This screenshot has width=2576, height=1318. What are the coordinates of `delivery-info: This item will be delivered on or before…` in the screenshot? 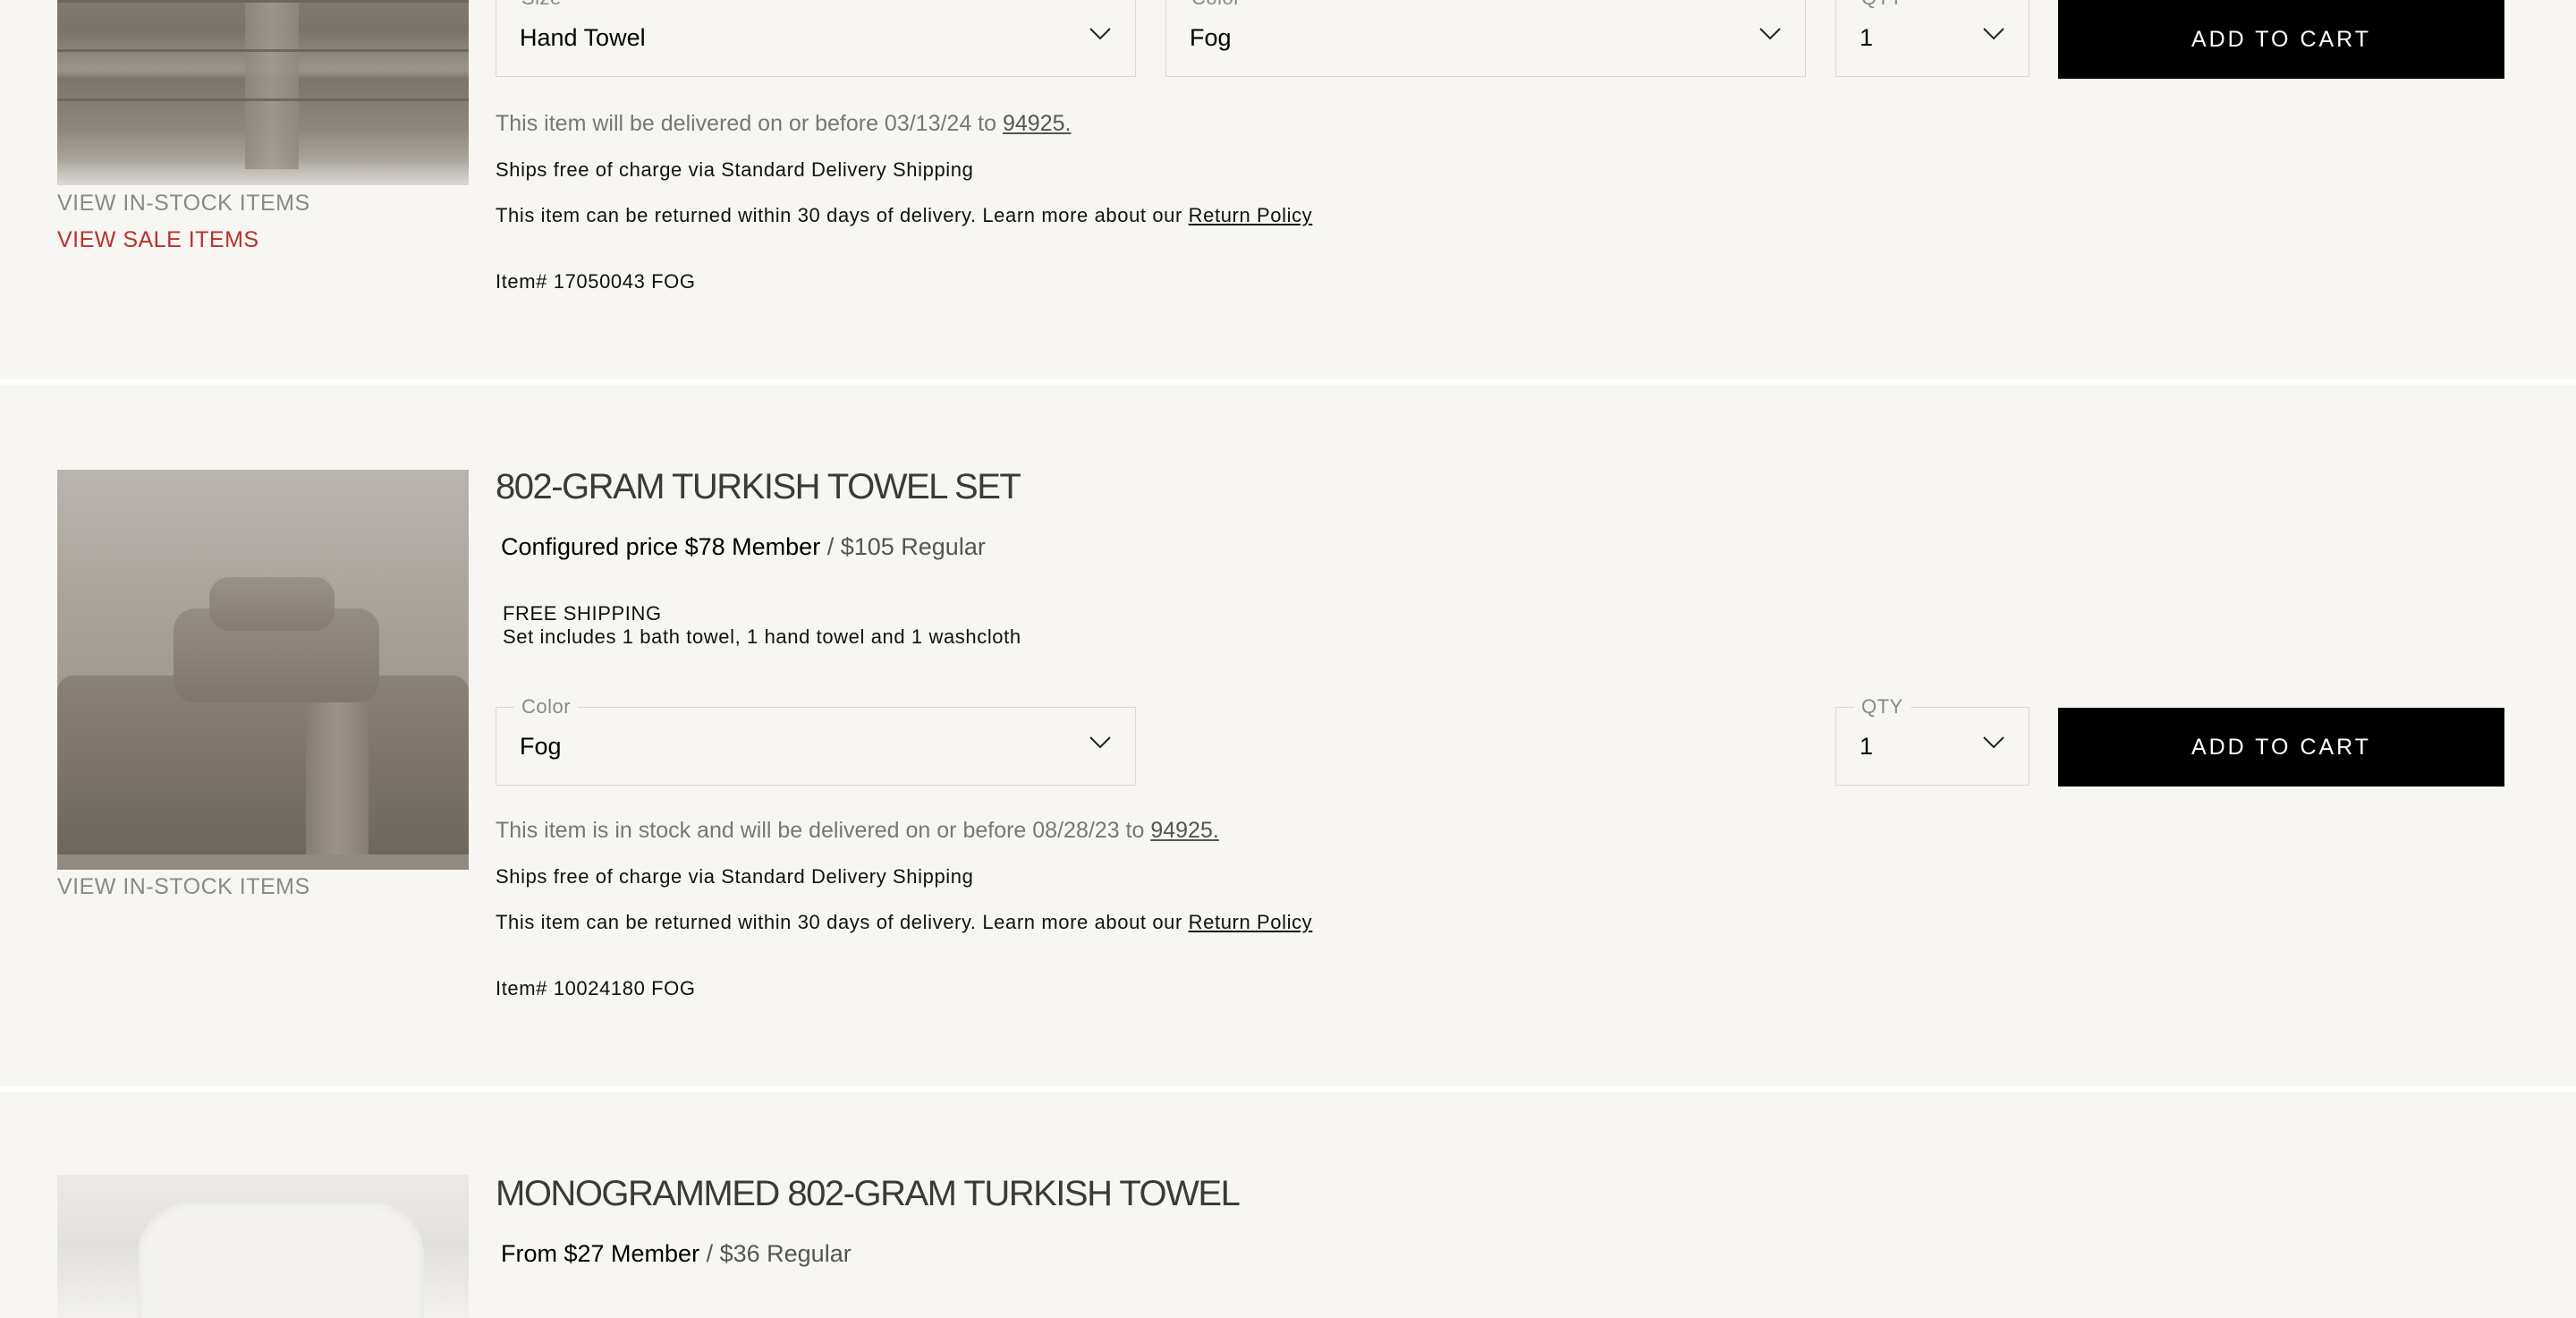 It's located at (783, 124).